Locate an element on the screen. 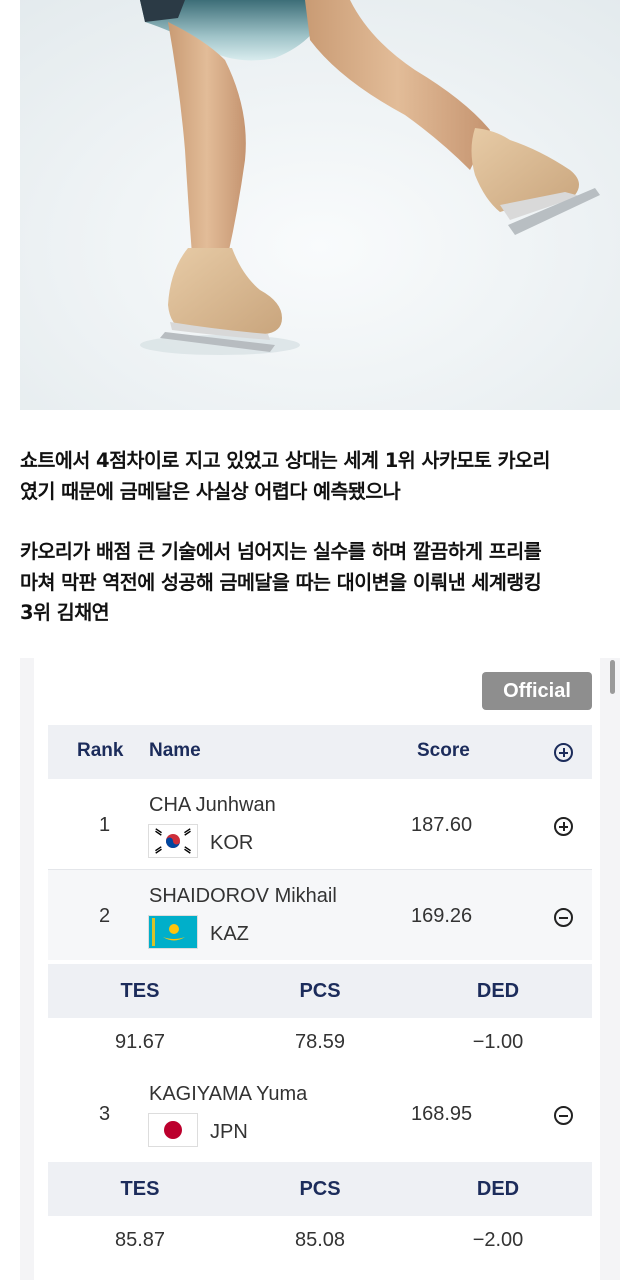 This screenshot has width=640, height=1280. ded-value: −2.00 is located at coordinates (498, 1240).